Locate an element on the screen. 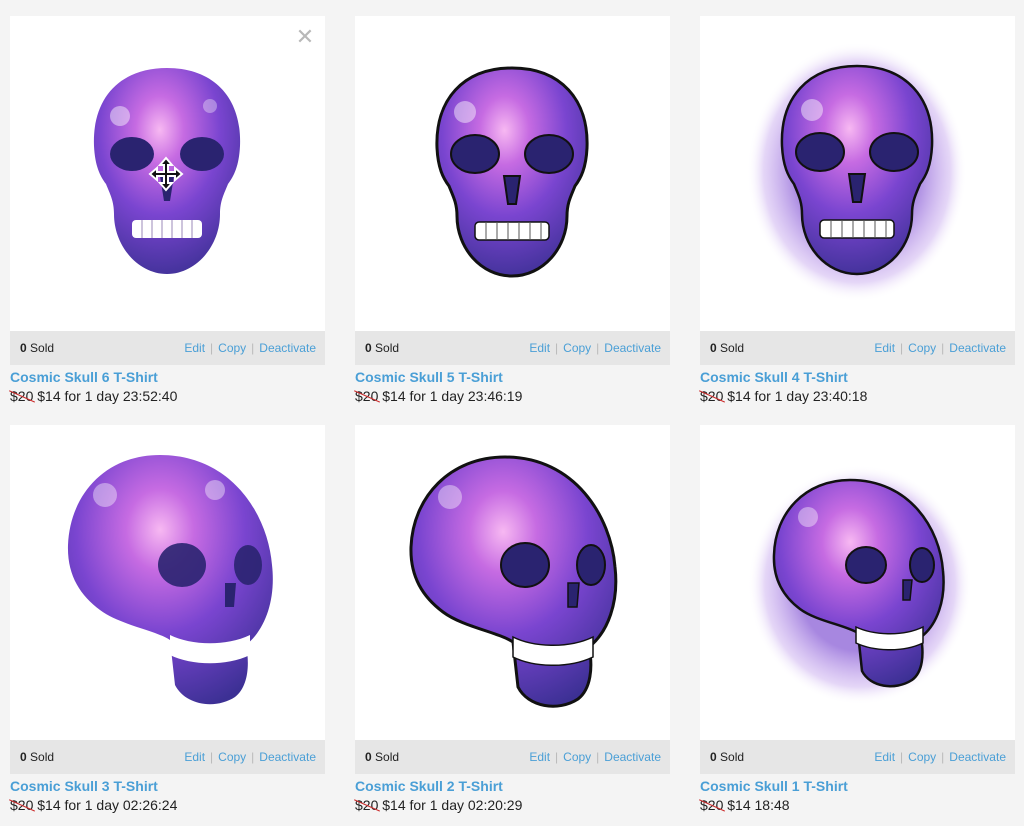 The width and height of the screenshot is (1024, 826). price-line: $20 $14 for 1 day 02:26:24 is located at coordinates (167, 805).